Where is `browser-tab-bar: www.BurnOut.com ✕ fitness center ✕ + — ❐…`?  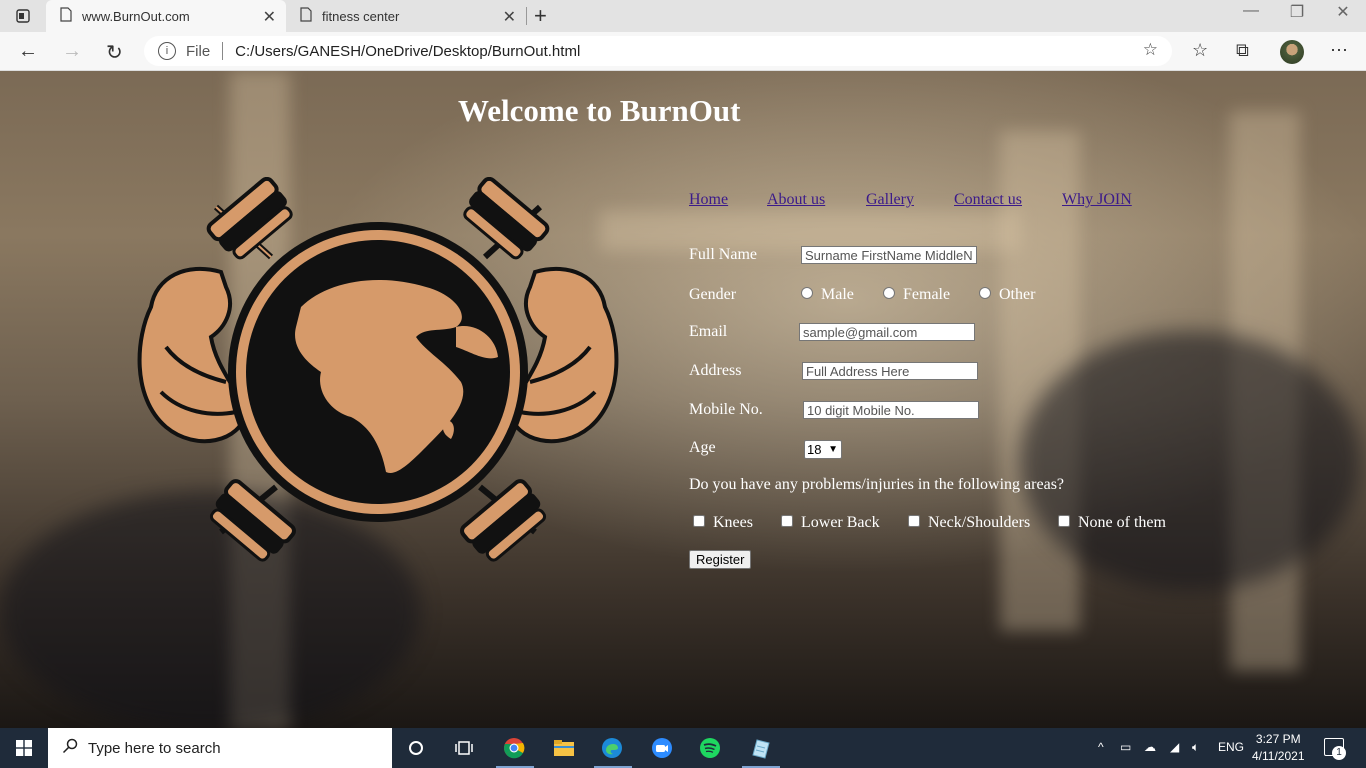
browser-tab-bar: www.BurnOut.com ✕ fitness center ✕ + — ❐… is located at coordinates (683, 16).